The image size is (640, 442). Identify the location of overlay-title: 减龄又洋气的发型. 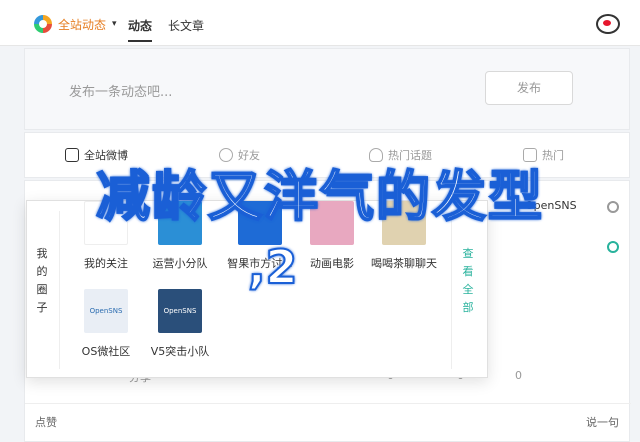
(319, 196).